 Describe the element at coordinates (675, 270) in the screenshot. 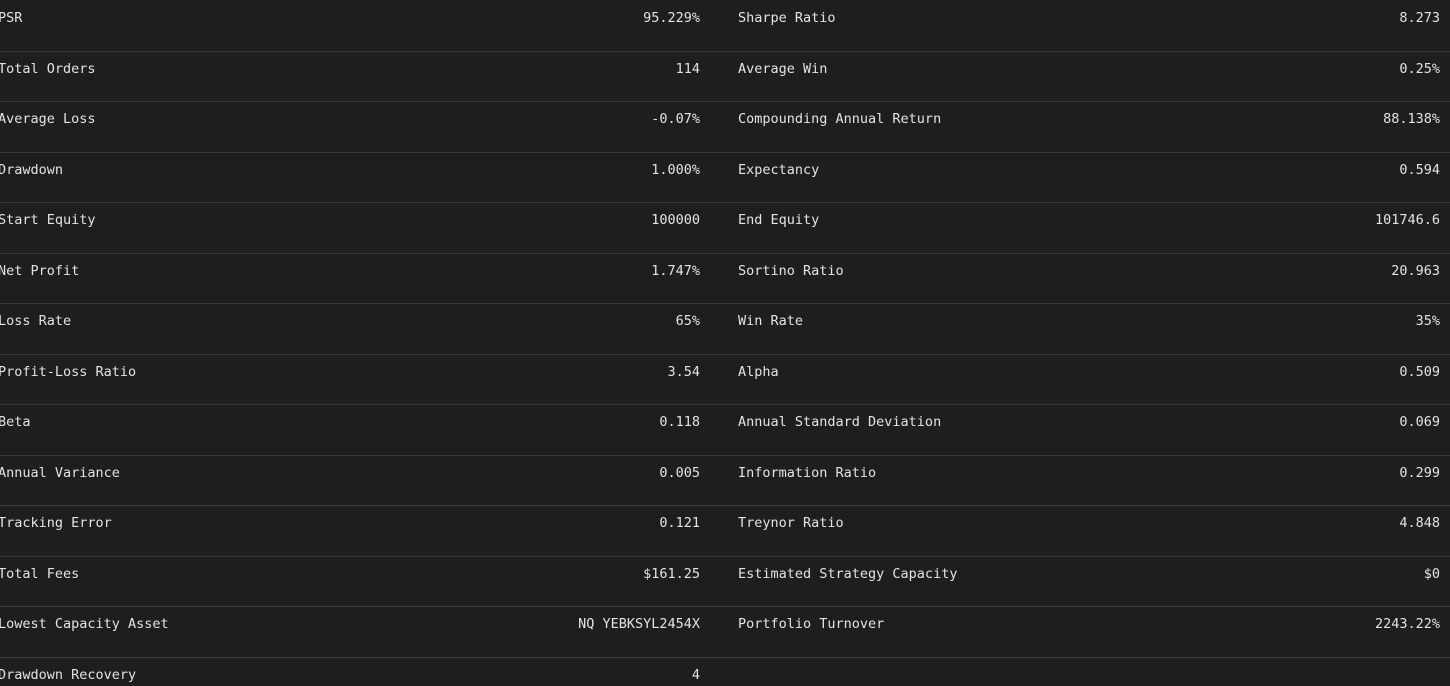

I see `stat-value-net-profit: 1.747%` at that location.